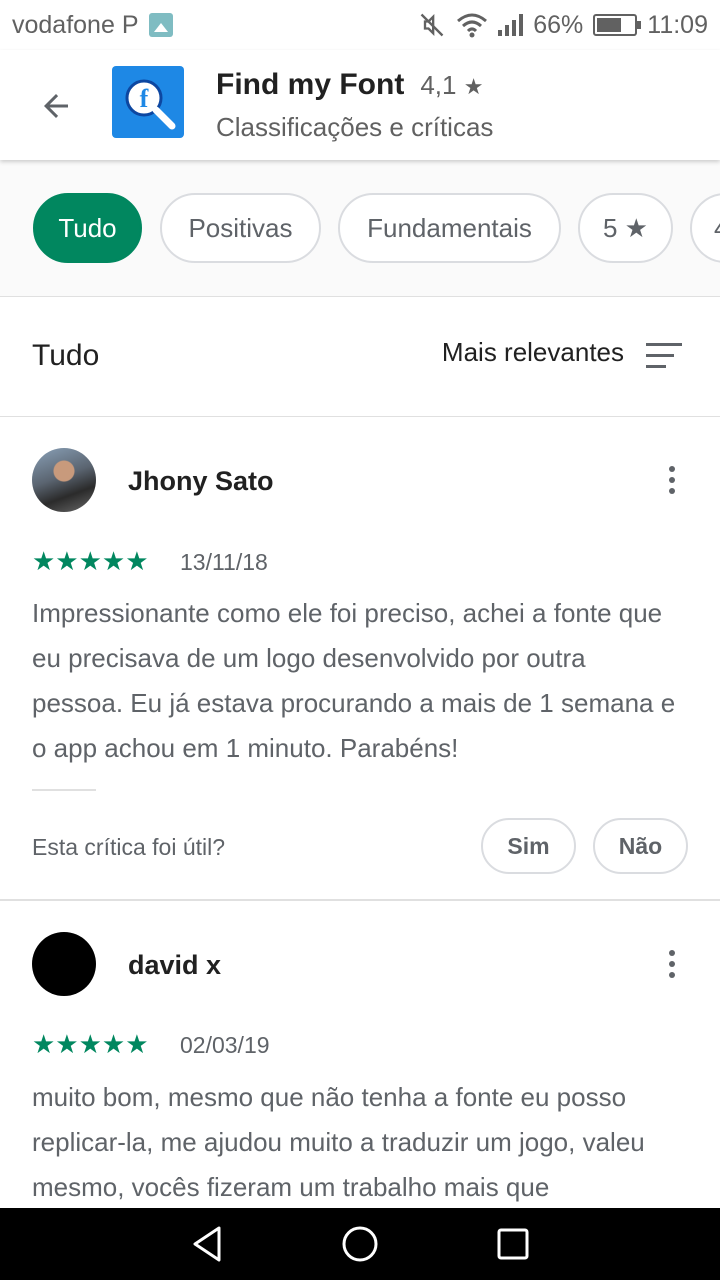 The image size is (720, 1280). What do you see at coordinates (144, 98) in the screenshot?
I see `svg-text: f` at bounding box center [144, 98].